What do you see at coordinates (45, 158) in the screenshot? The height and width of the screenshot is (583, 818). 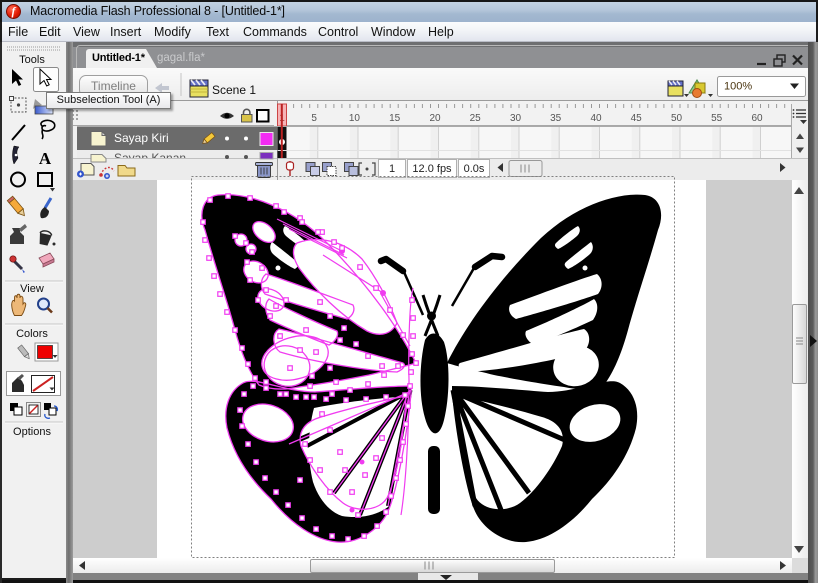 I see `svg-text: A` at bounding box center [45, 158].